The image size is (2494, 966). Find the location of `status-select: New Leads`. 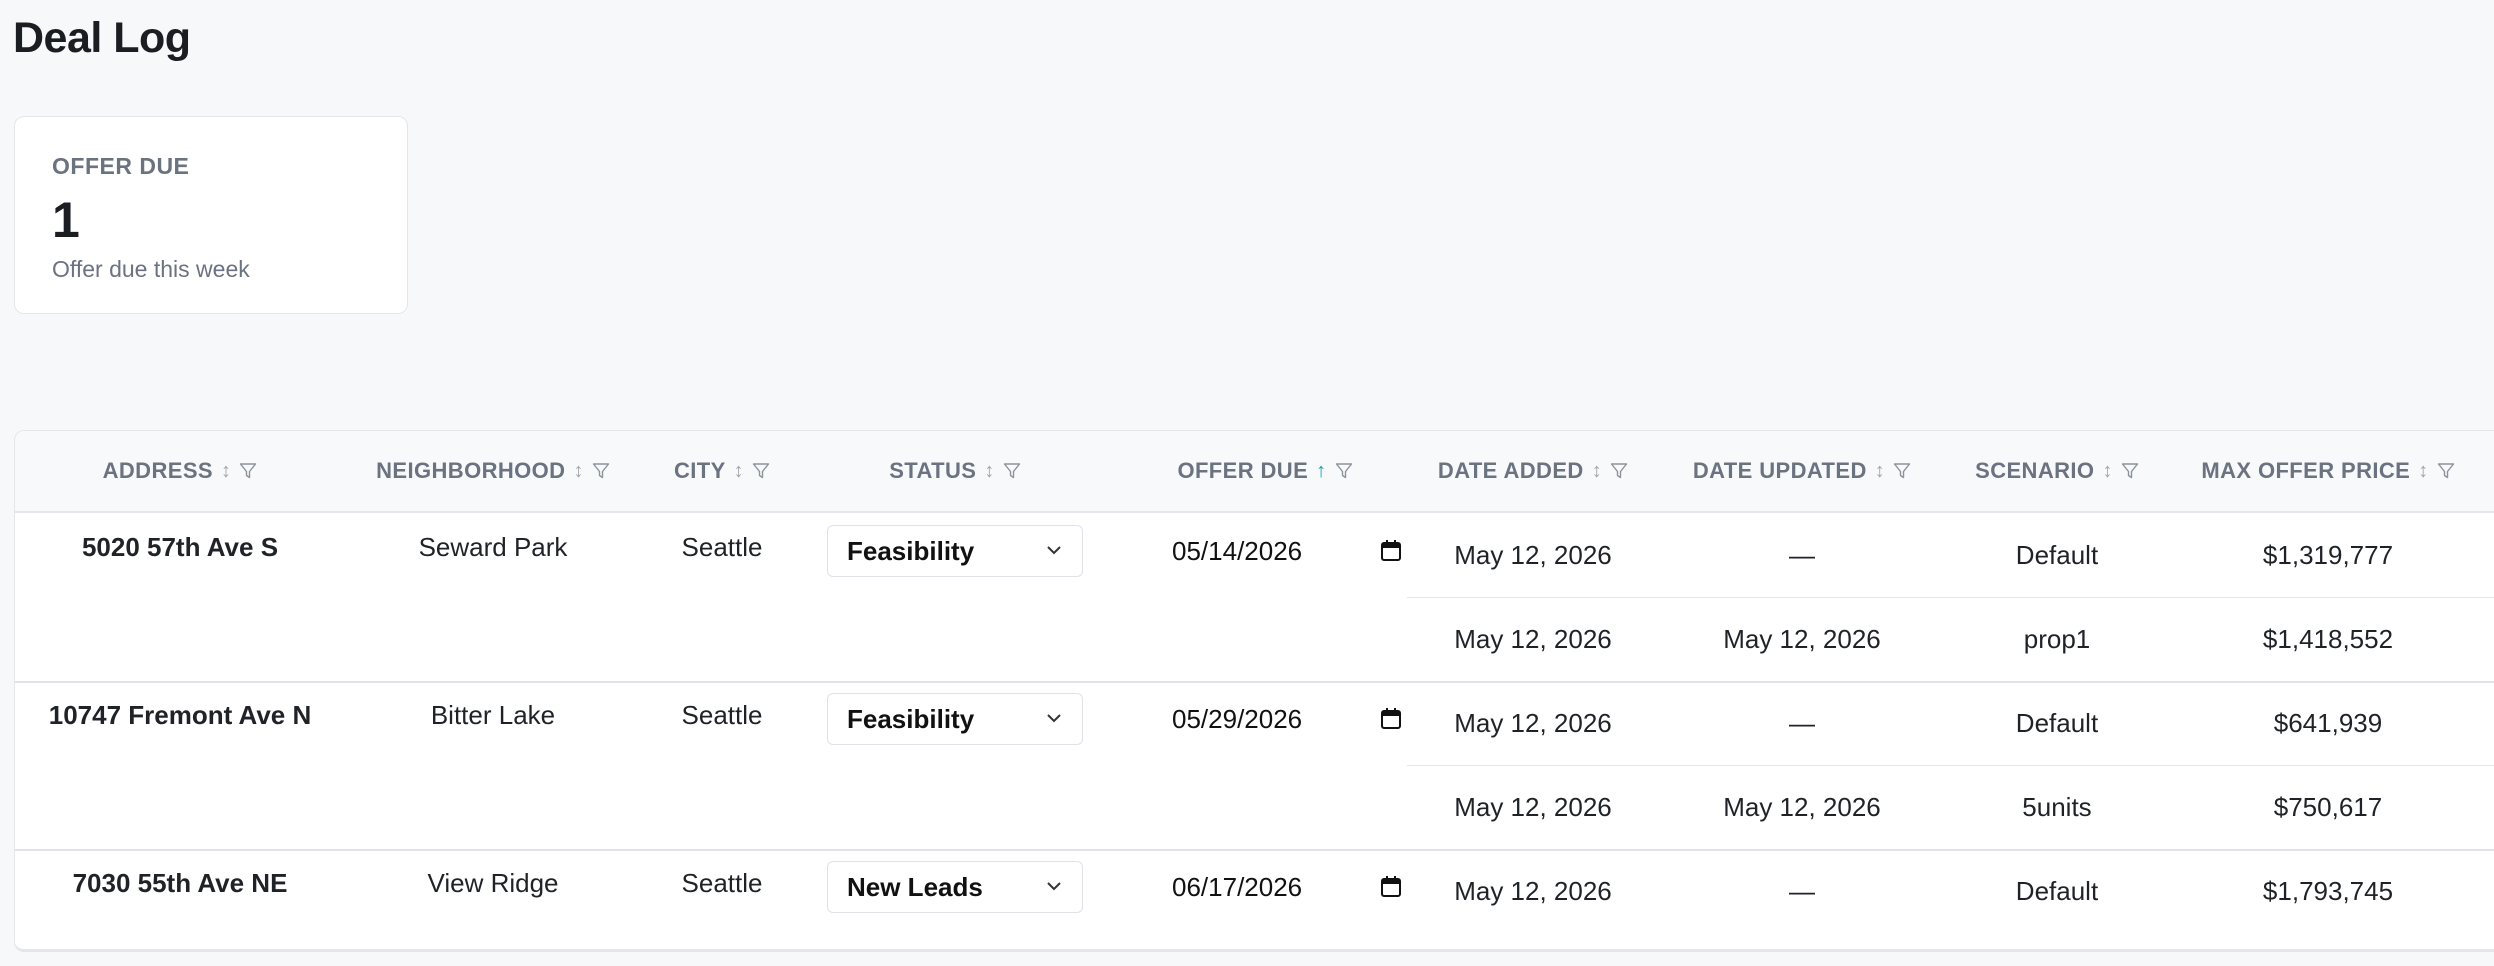

status-select: New Leads is located at coordinates (955, 887).